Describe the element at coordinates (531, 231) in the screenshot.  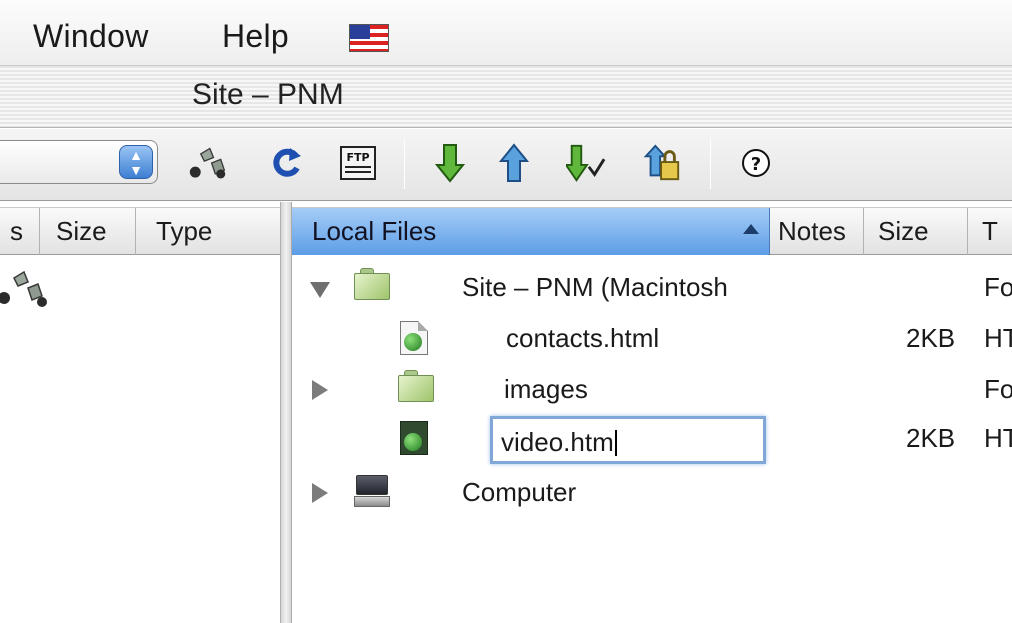
I see `local-col-name: Local Files` at that location.